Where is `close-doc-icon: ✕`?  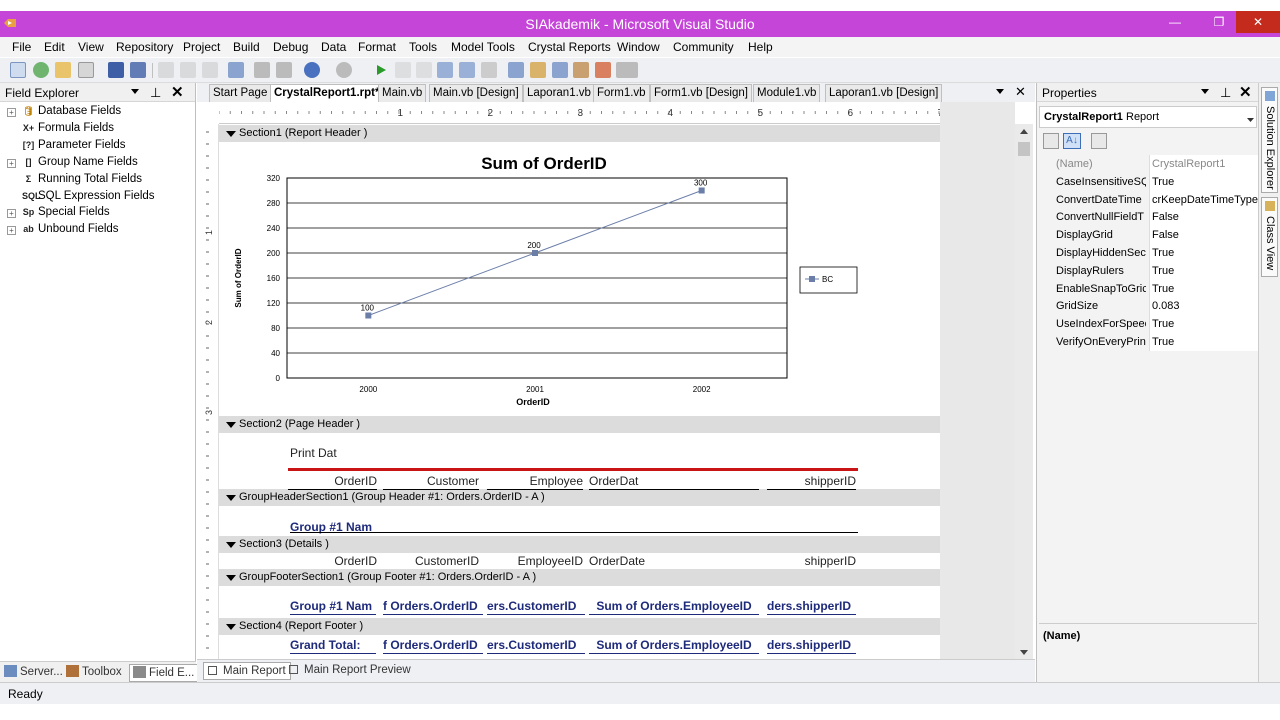 close-doc-icon: ✕ is located at coordinates (1020, 92).